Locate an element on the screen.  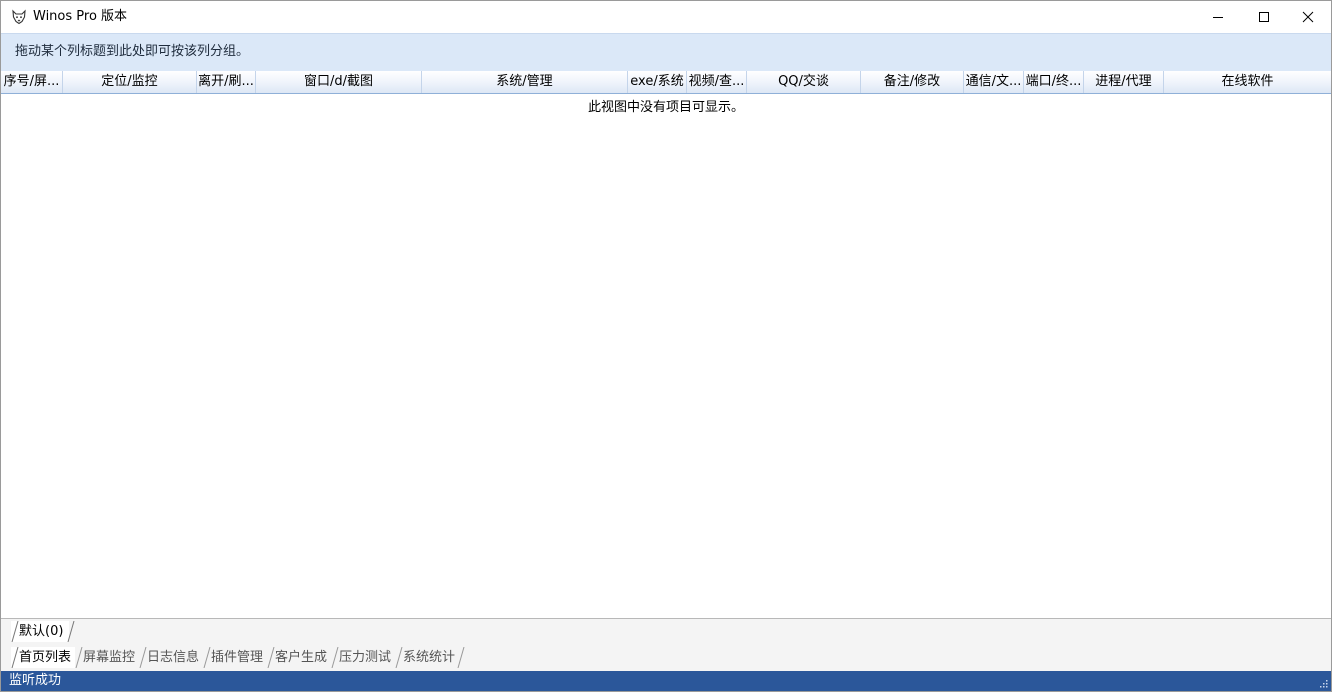
tab-log-info: 日志信息 is located at coordinates (171, 657).